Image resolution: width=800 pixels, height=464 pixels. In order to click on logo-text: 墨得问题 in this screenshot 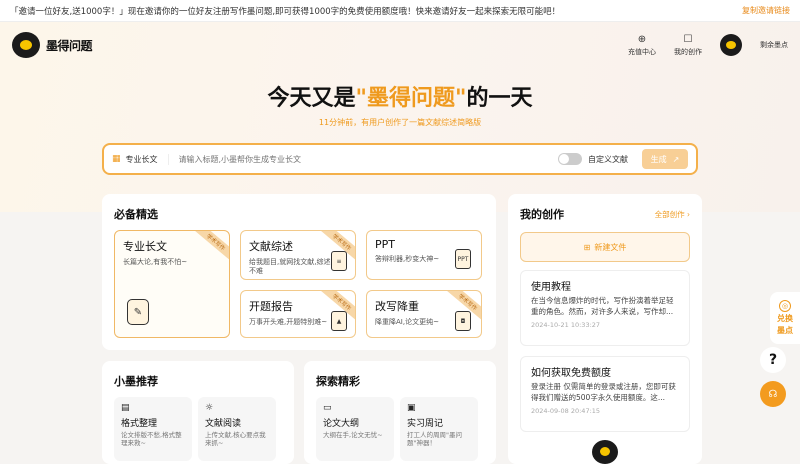, I will do `click(69, 45)`.